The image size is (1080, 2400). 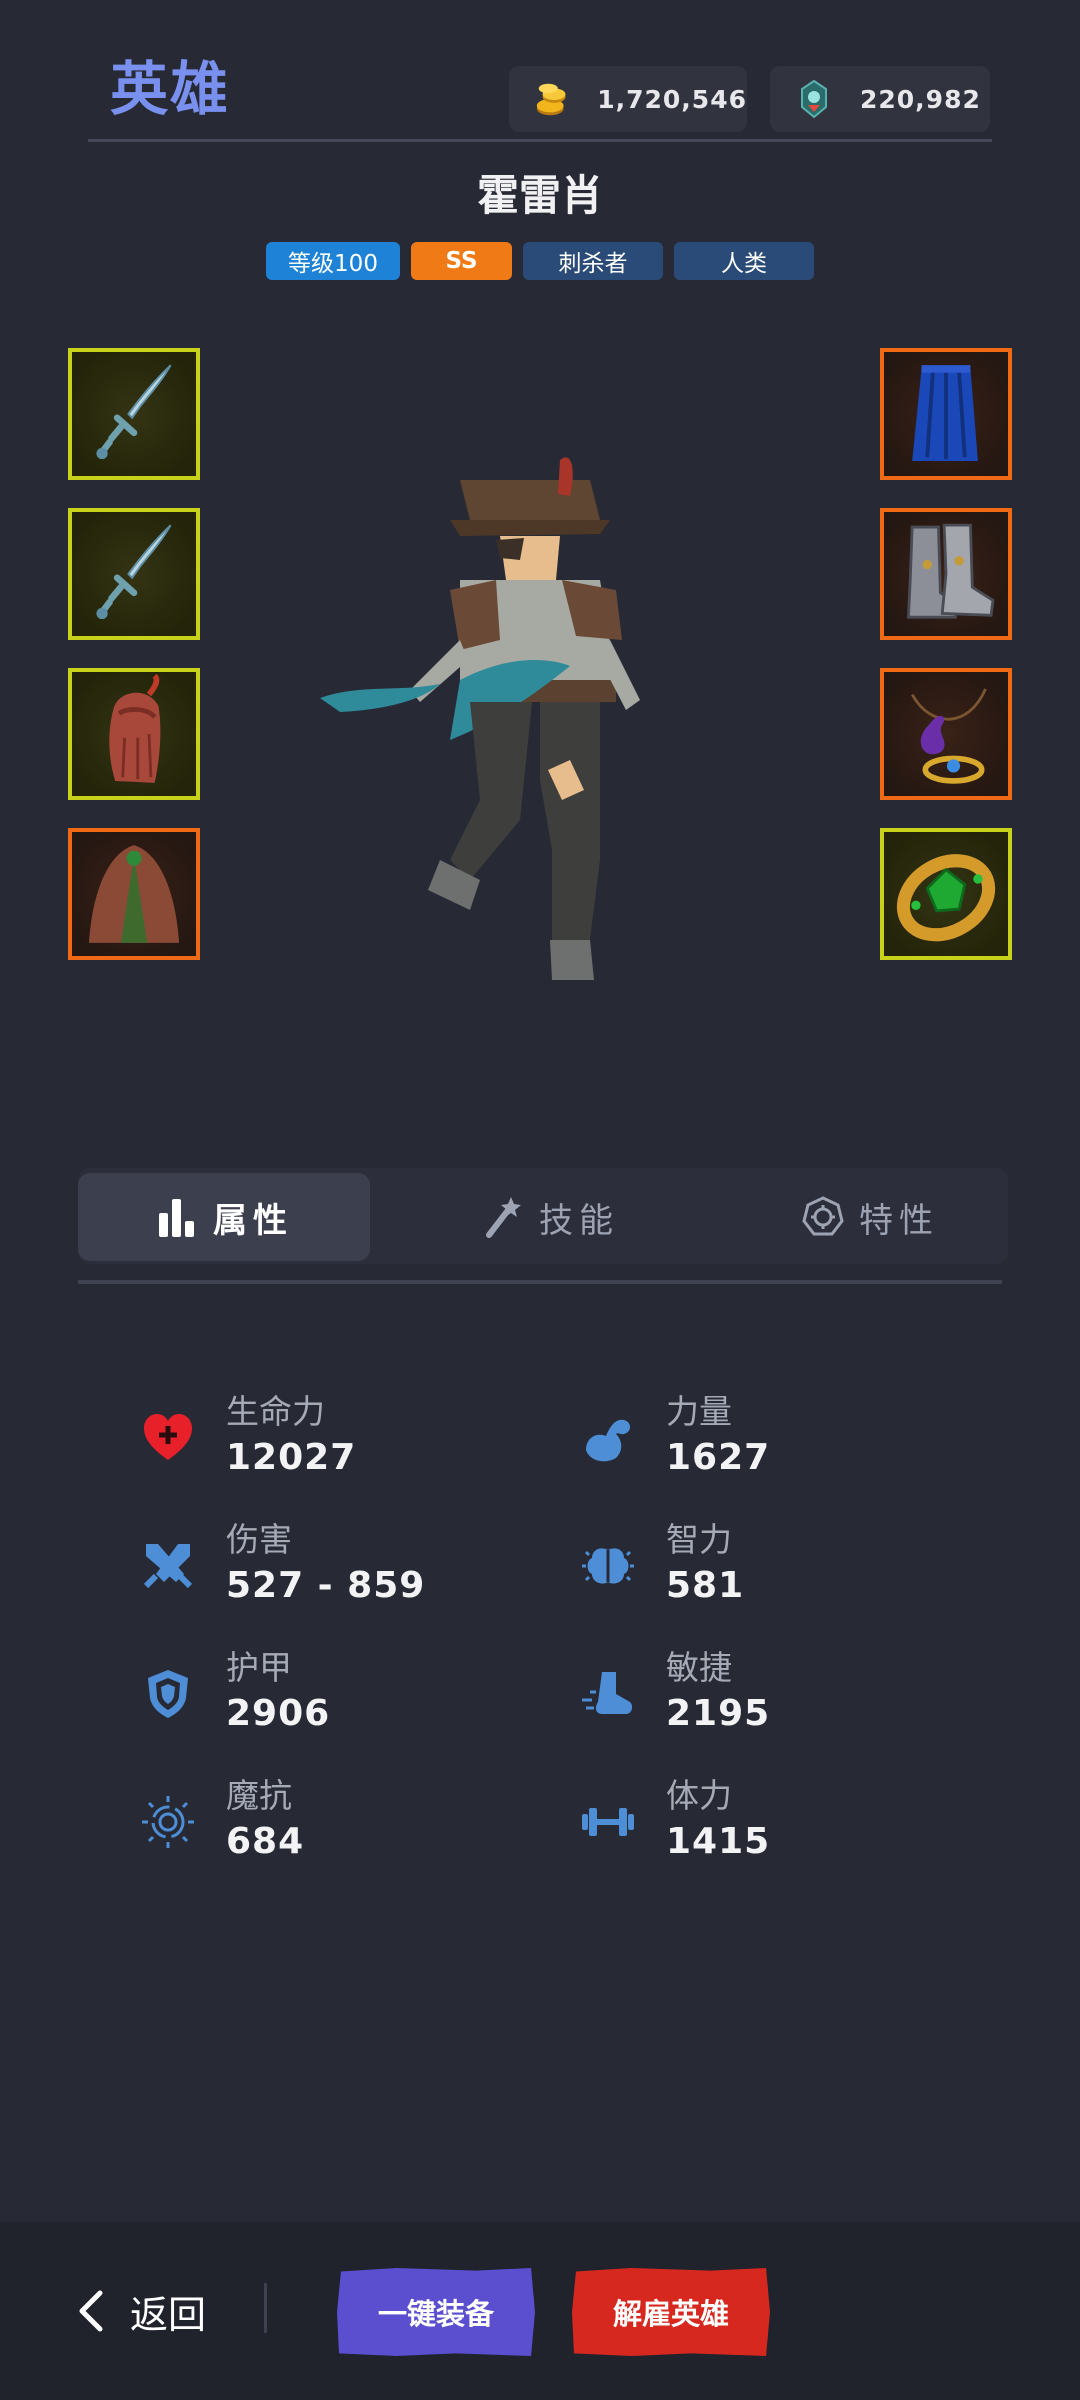 What do you see at coordinates (744, 261) in the screenshot?
I see `race-badge: 人类` at bounding box center [744, 261].